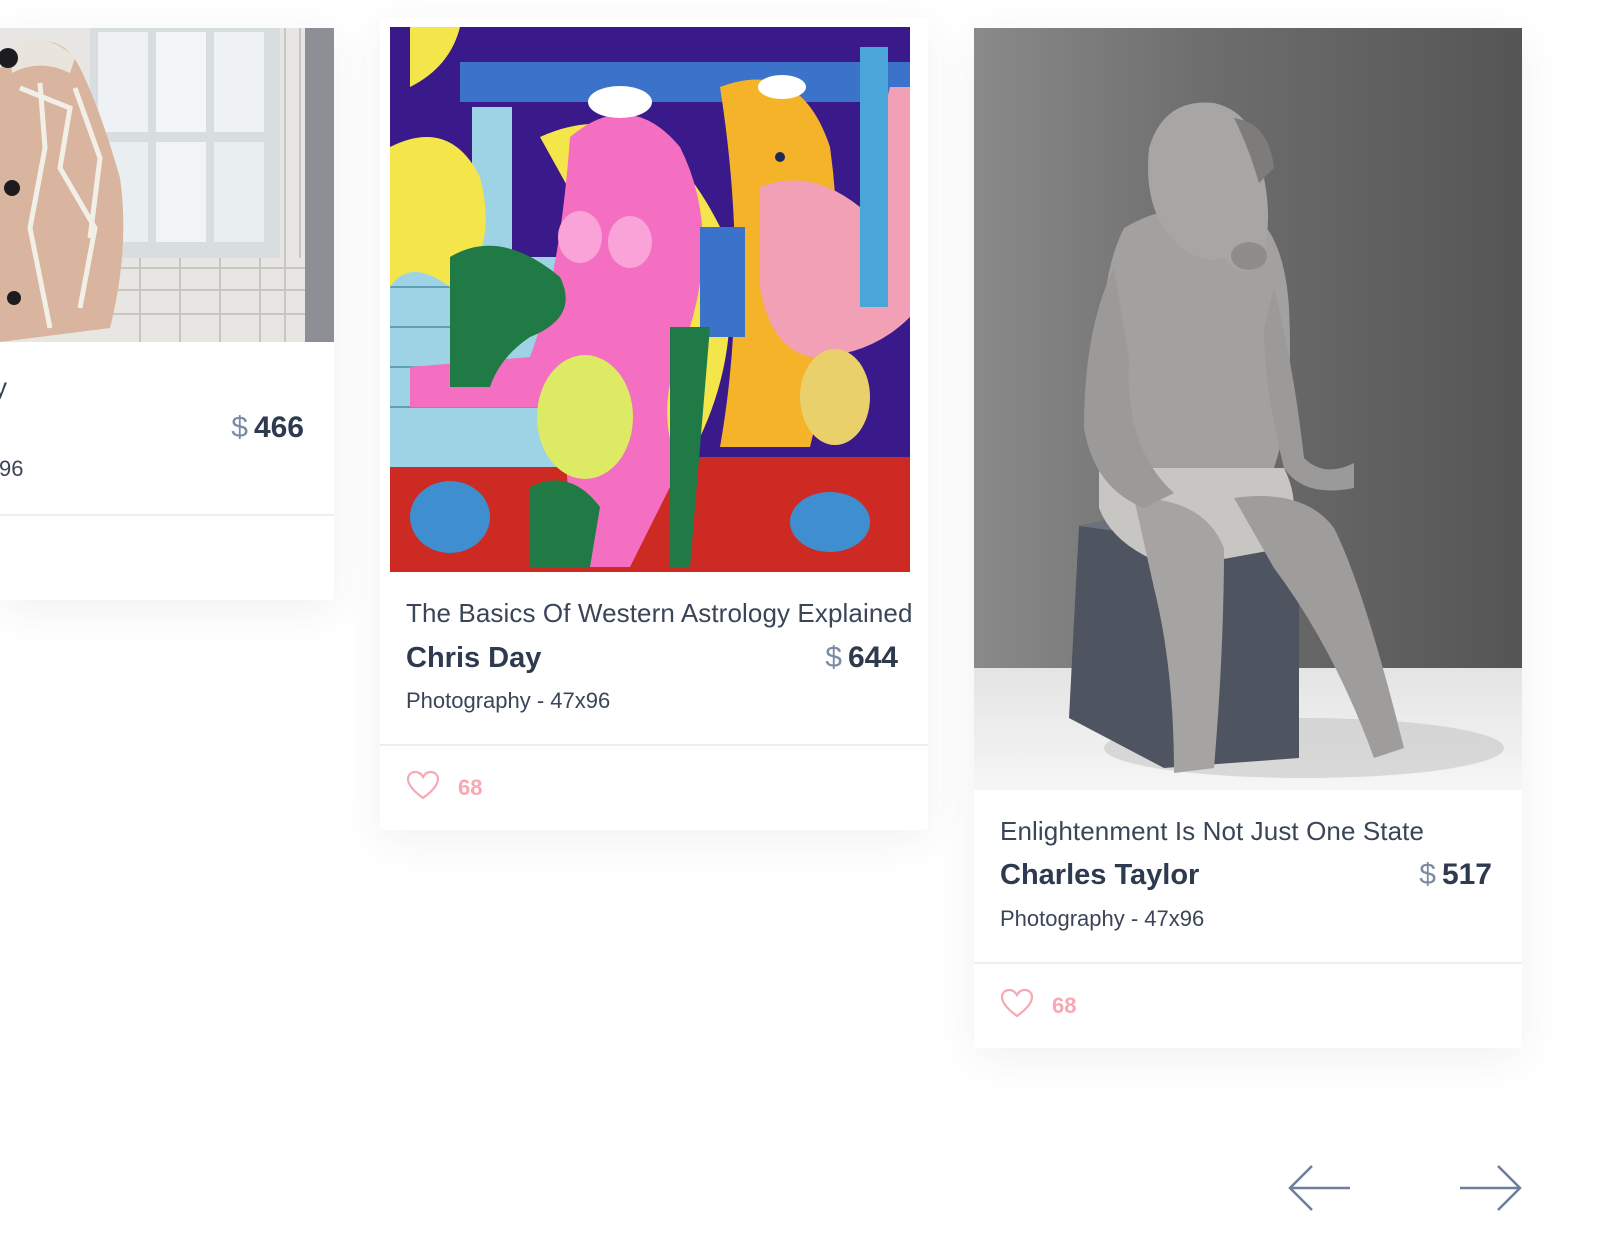 The height and width of the screenshot is (1250, 1614). I want to click on artwork-title: Enlightenment Is Not Just One State, so click(1212, 831).